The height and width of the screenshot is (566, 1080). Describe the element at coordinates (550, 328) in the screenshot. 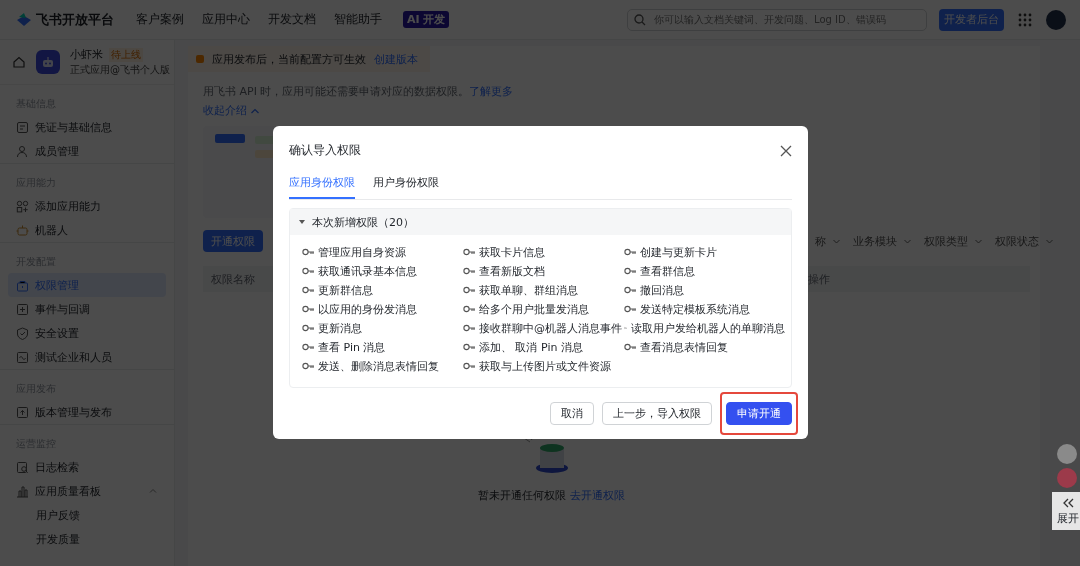

I see `permission-name: 接收群聊中@机器人消息事件` at that location.